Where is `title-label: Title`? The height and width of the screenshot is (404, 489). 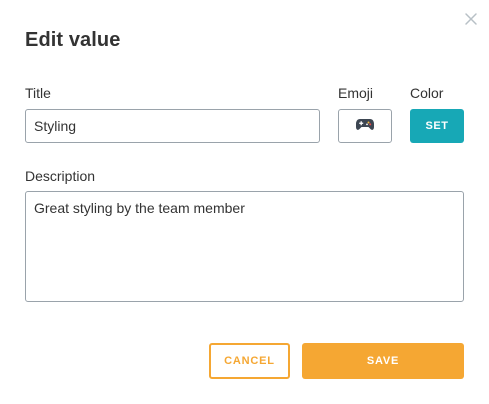
title-label: Title is located at coordinates (38, 93).